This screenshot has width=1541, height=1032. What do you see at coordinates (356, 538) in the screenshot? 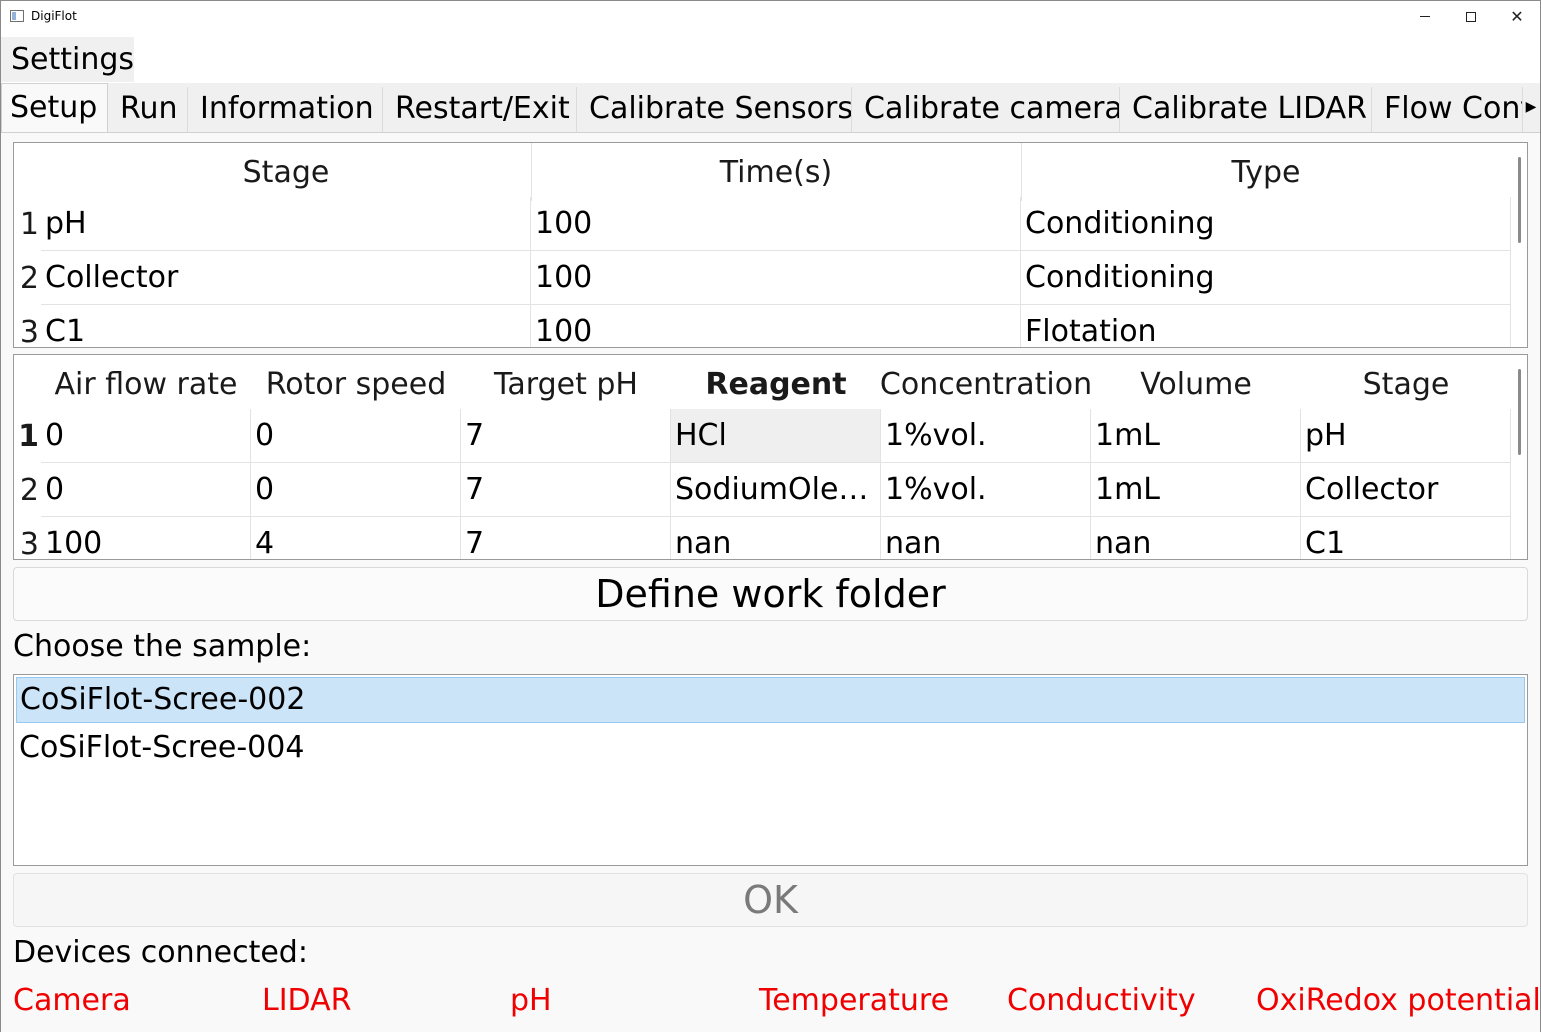
I see `table-cell: 4` at bounding box center [356, 538].